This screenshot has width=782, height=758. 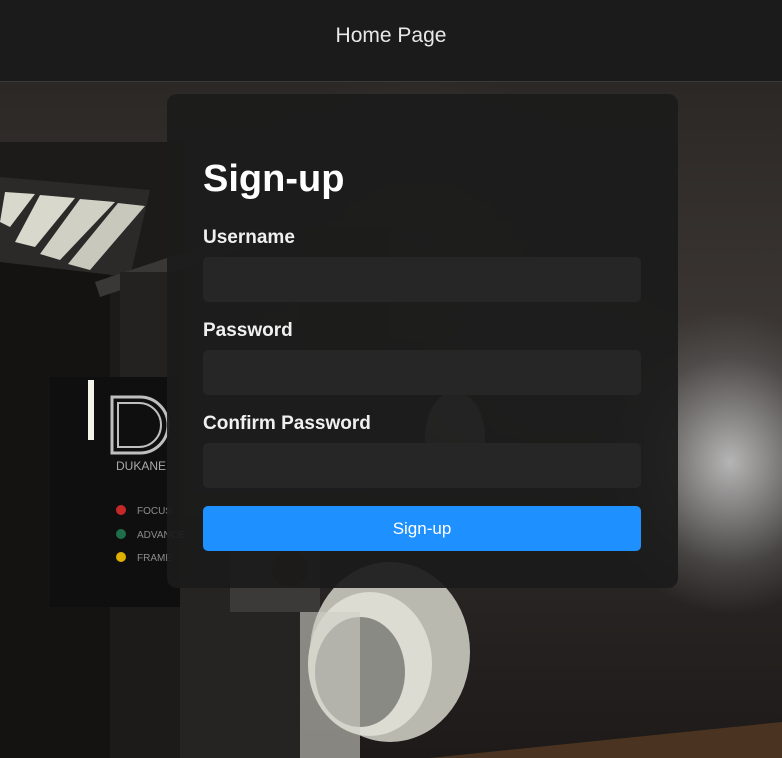 I want to click on lens-cylinder, so click(x=385, y=660).